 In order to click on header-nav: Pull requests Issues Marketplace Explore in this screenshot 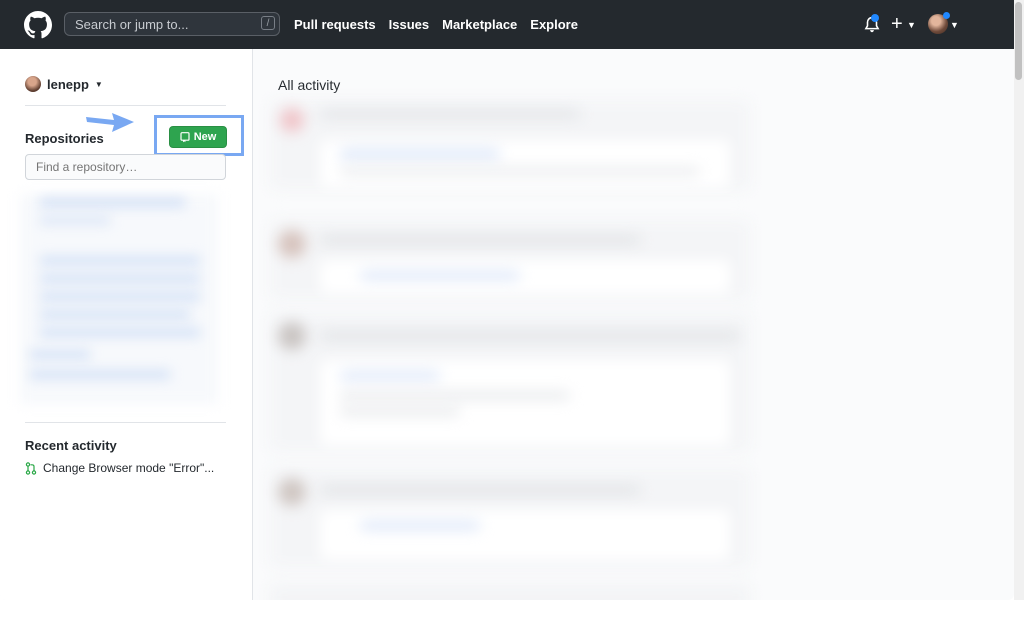, I will do `click(436, 24)`.